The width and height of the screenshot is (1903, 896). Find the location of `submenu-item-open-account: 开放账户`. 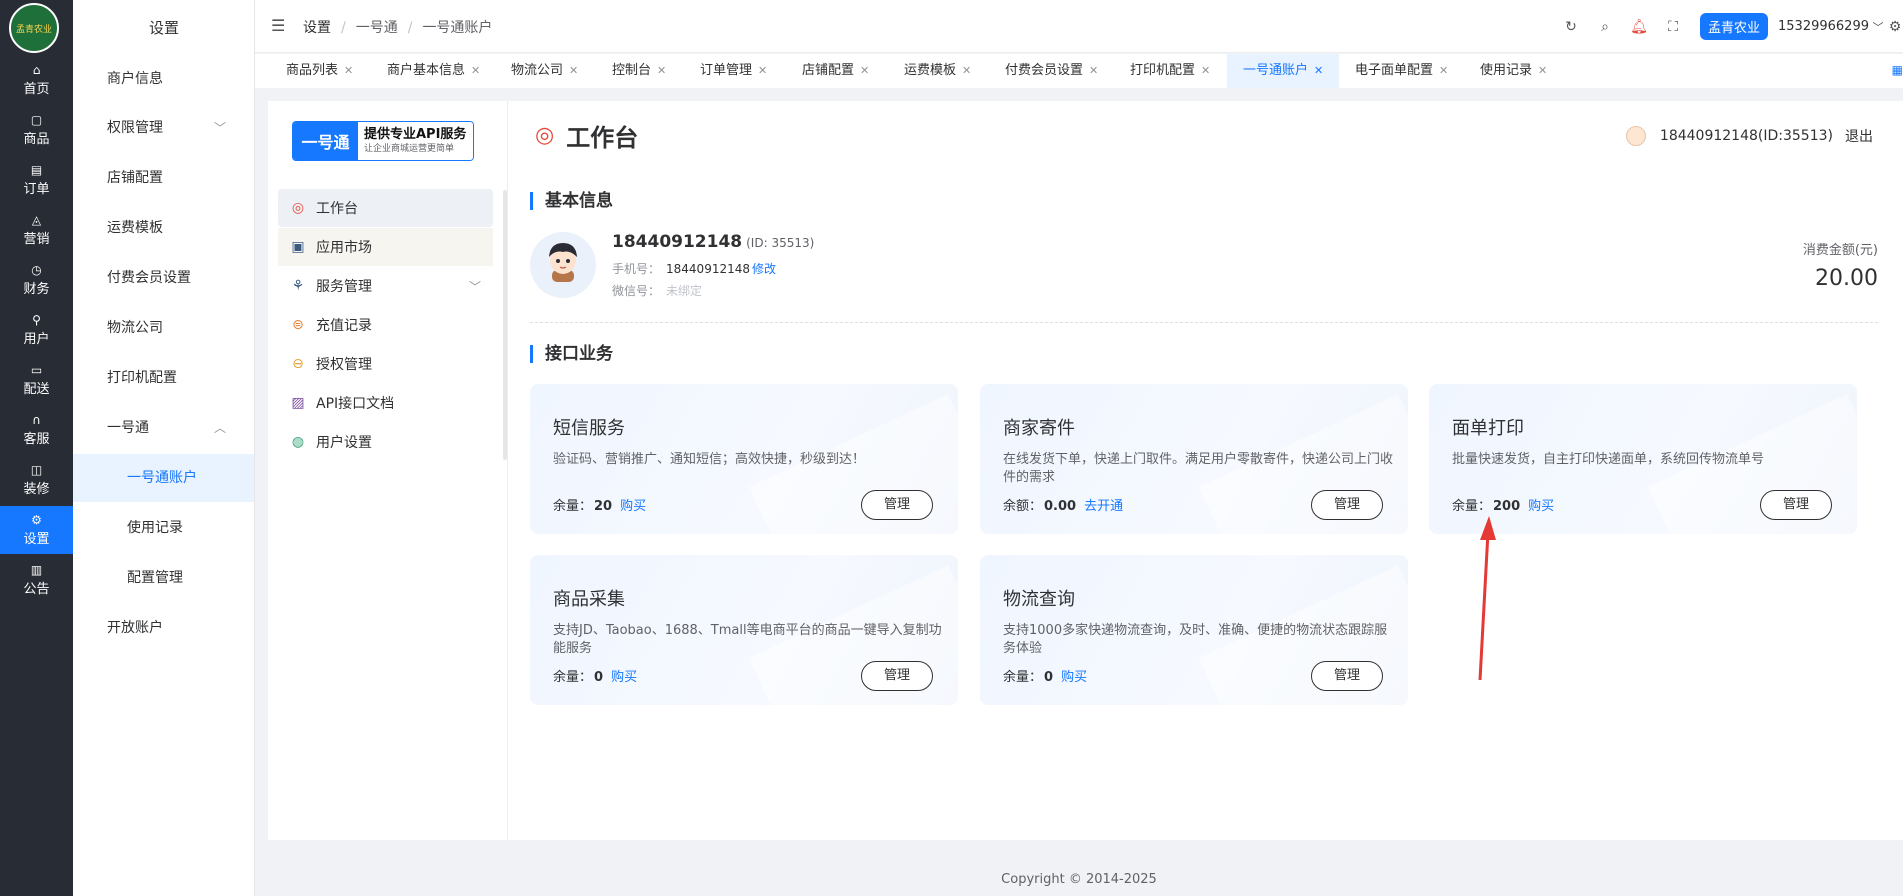

submenu-item-open-account: 开放账户 is located at coordinates (163, 628).